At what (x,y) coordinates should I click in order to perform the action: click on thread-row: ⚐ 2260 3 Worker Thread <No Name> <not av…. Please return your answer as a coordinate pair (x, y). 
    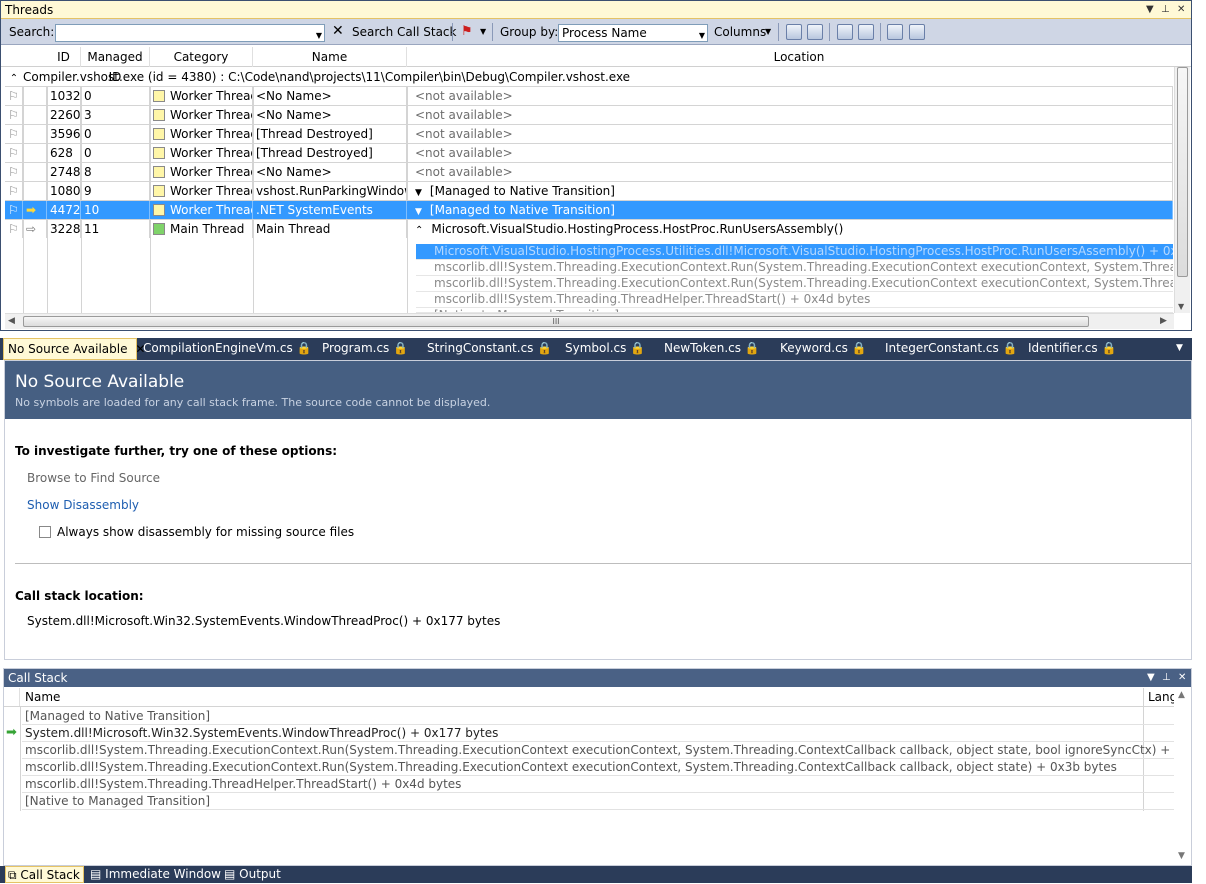
    Looking at the image, I should click on (589, 115).